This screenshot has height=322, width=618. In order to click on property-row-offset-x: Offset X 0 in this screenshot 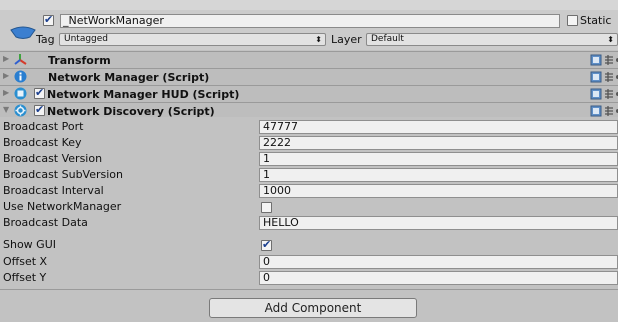, I will do `click(309, 262)`.